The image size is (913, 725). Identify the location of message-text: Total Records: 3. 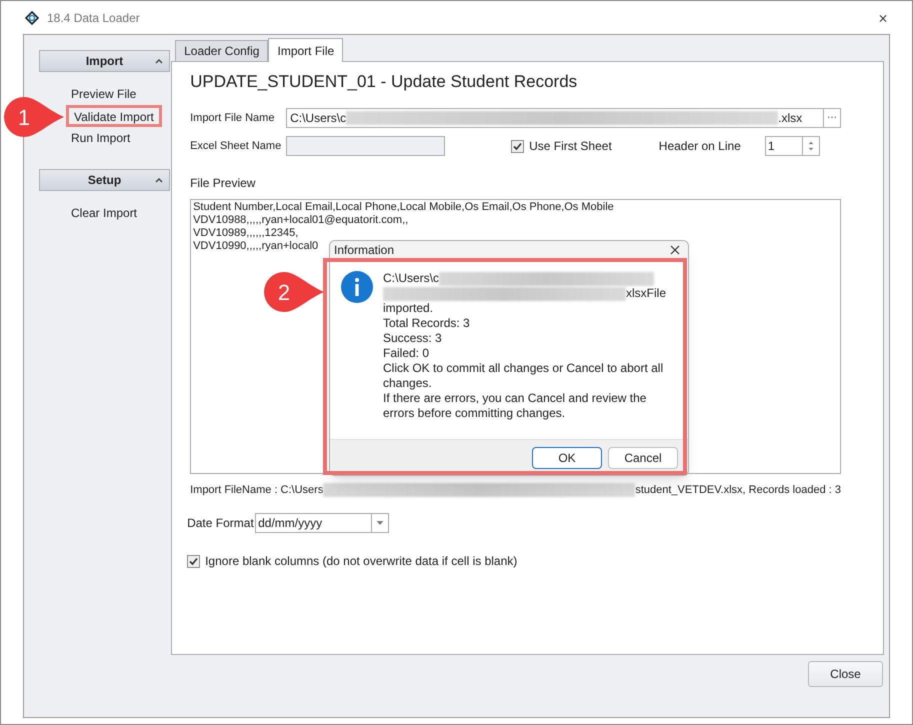
(427, 323).